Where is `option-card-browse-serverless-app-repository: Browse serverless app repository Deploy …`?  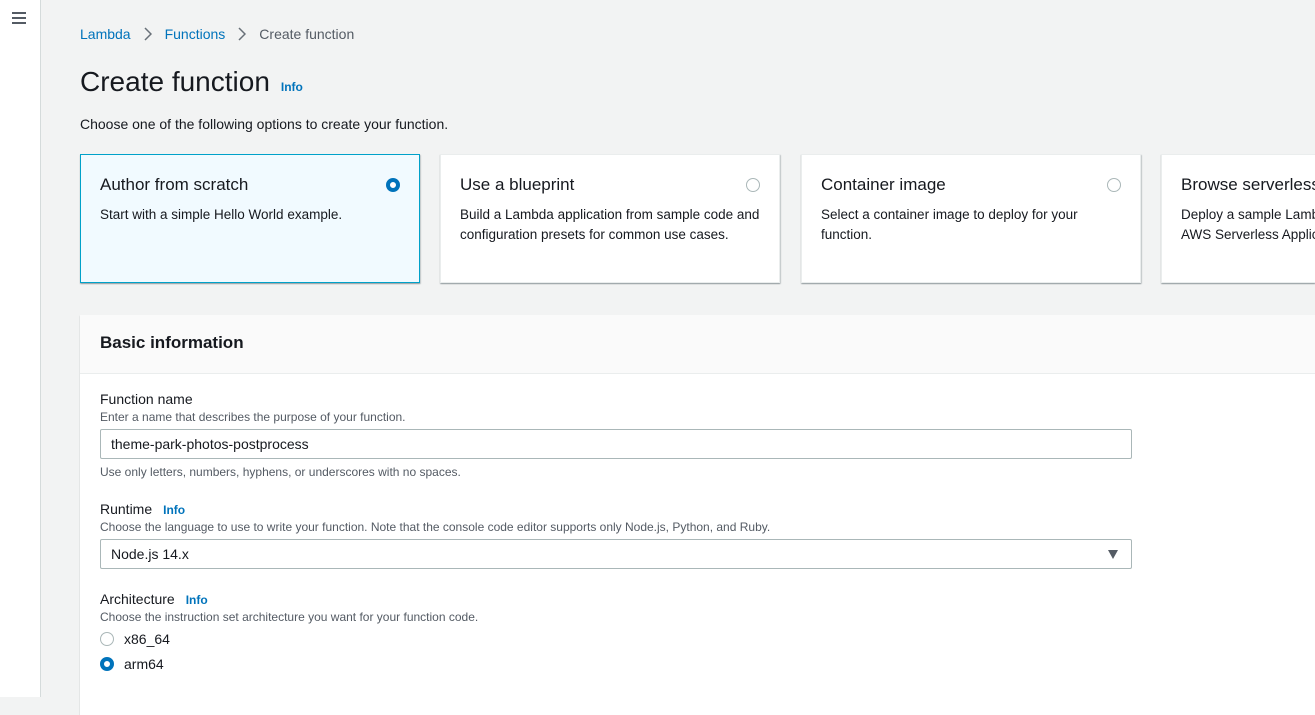 option-card-browse-serverless-app-repository: Browse serverless app repository Deploy … is located at coordinates (1238, 218).